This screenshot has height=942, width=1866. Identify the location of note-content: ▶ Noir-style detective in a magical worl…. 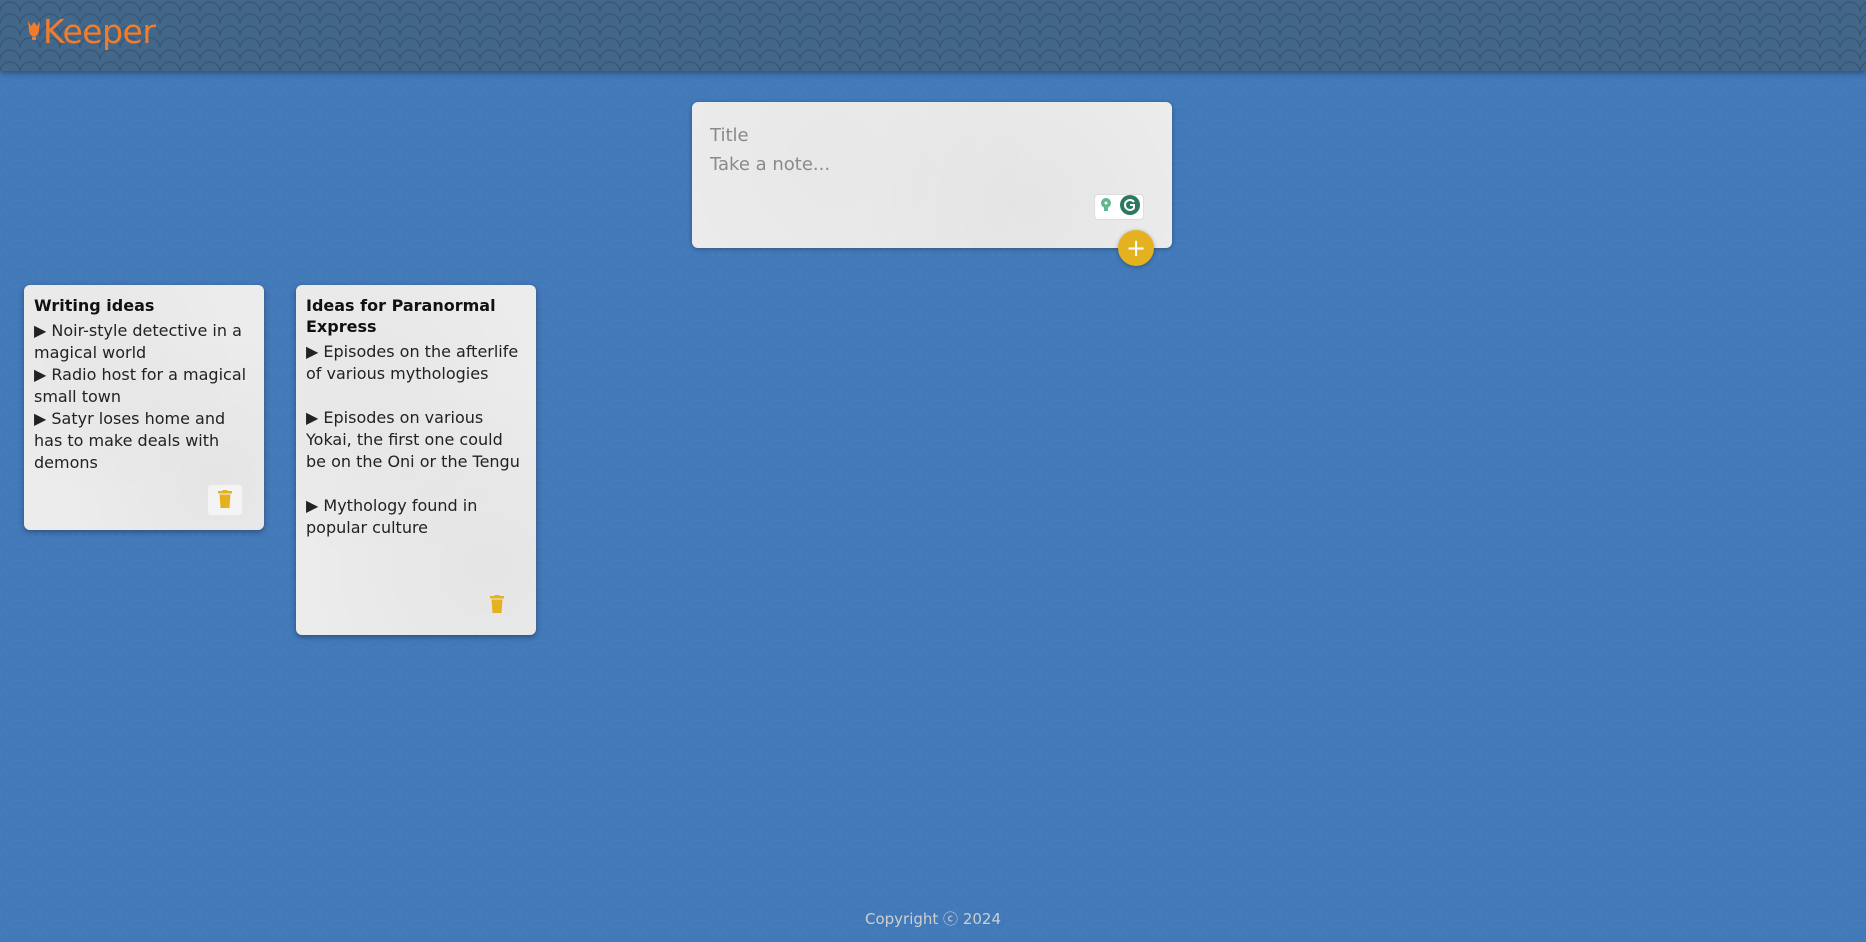
(140, 396).